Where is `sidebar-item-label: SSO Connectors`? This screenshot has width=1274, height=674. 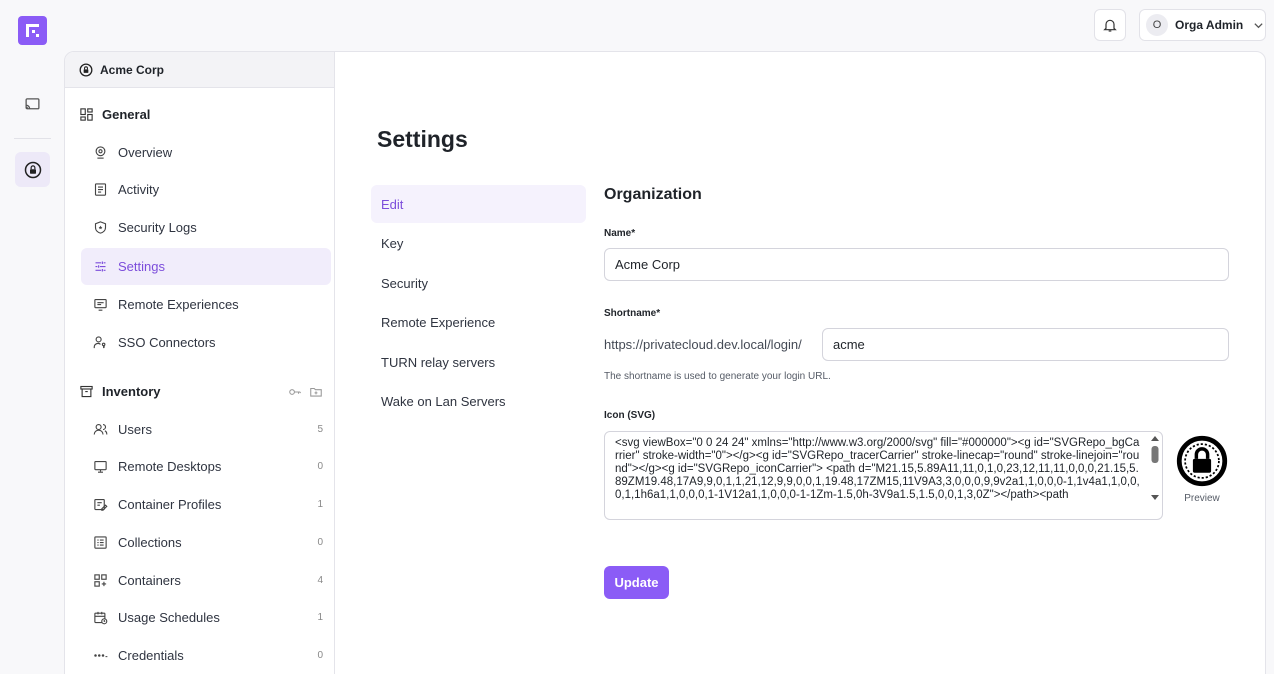 sidebar-item-label: SSO Connectors is located at coordinates (167, 342).